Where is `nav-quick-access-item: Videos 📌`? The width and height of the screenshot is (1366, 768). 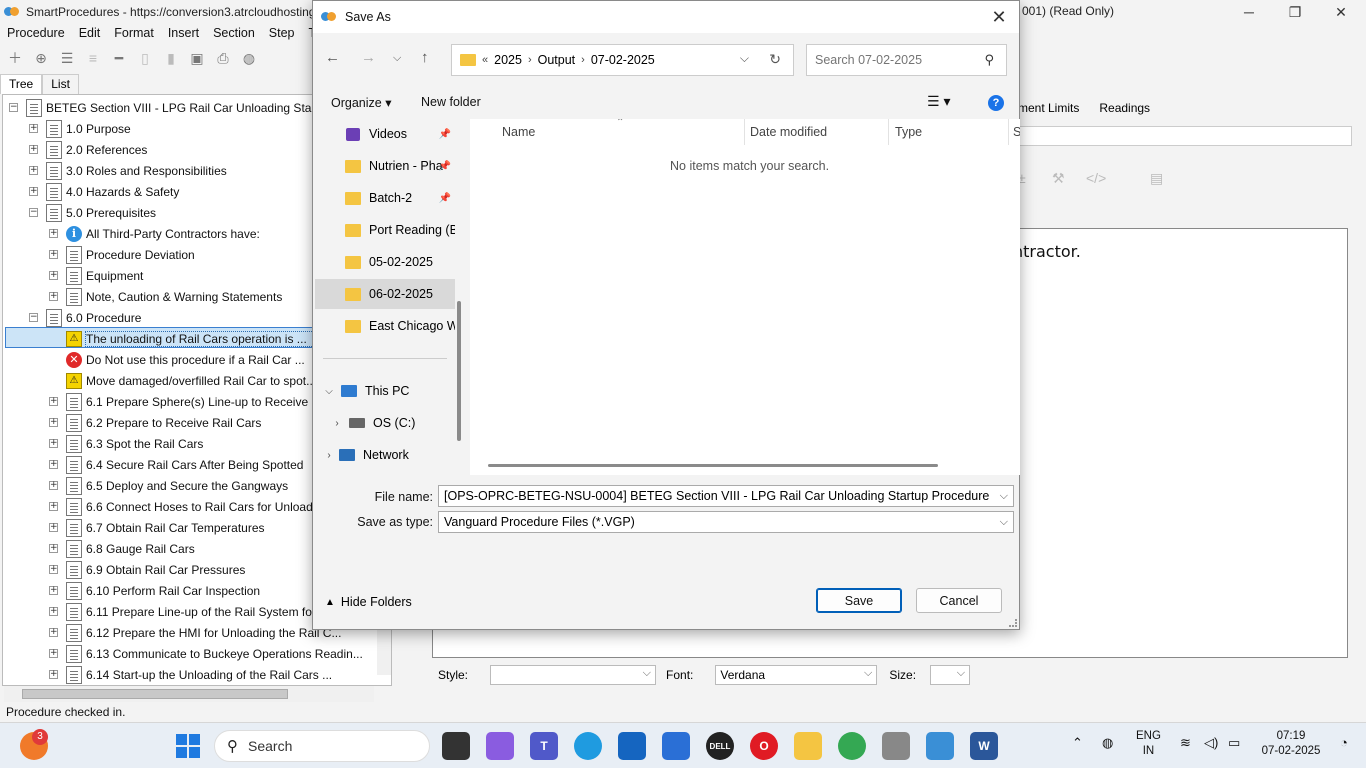
nav-quick-access-item: Videos 📌 is located at coordinates (385, 134).